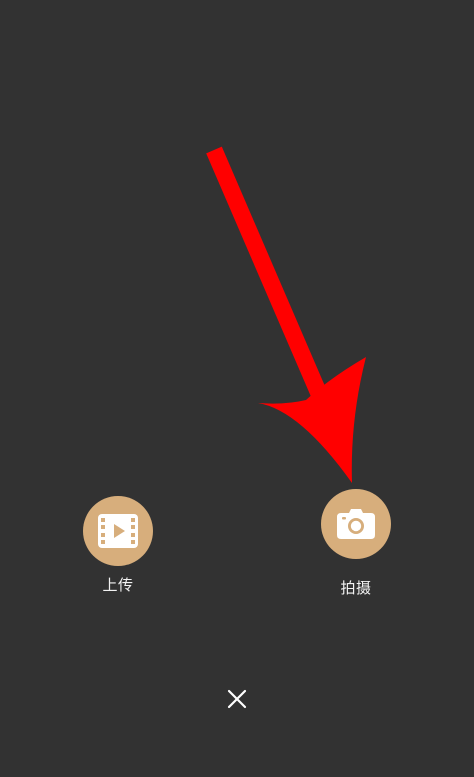  I want to click on upload-button: 上传, so click(118, 545).